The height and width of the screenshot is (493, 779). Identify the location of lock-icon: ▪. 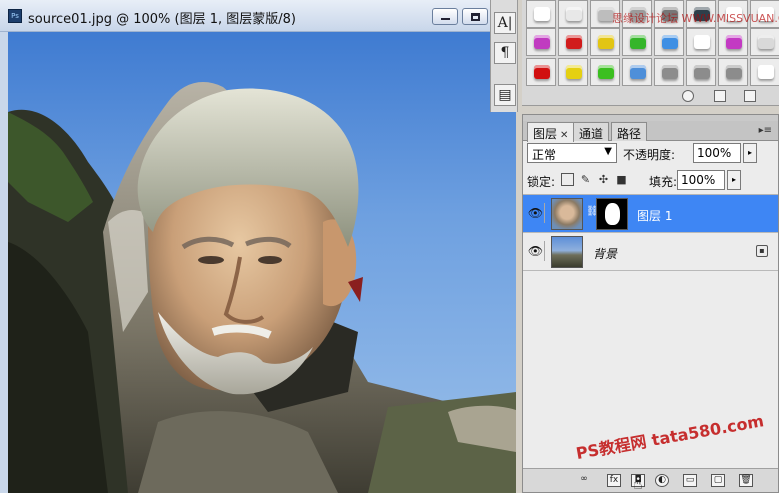
(762, 251).